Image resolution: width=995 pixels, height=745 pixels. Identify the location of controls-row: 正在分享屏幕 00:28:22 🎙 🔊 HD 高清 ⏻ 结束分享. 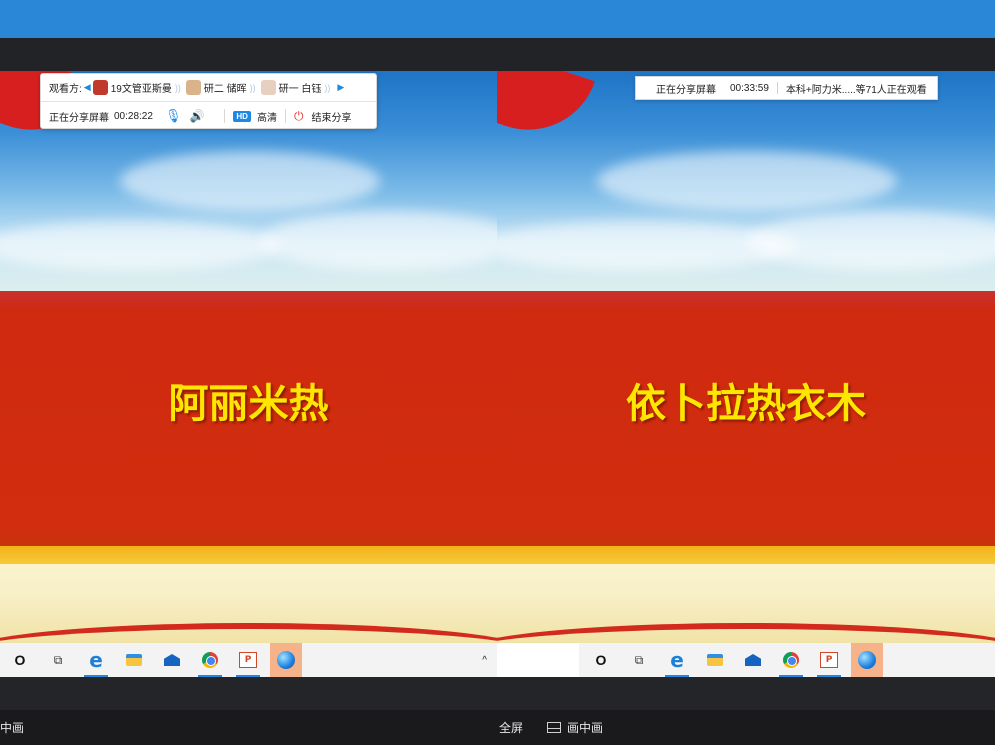
(208, 116).